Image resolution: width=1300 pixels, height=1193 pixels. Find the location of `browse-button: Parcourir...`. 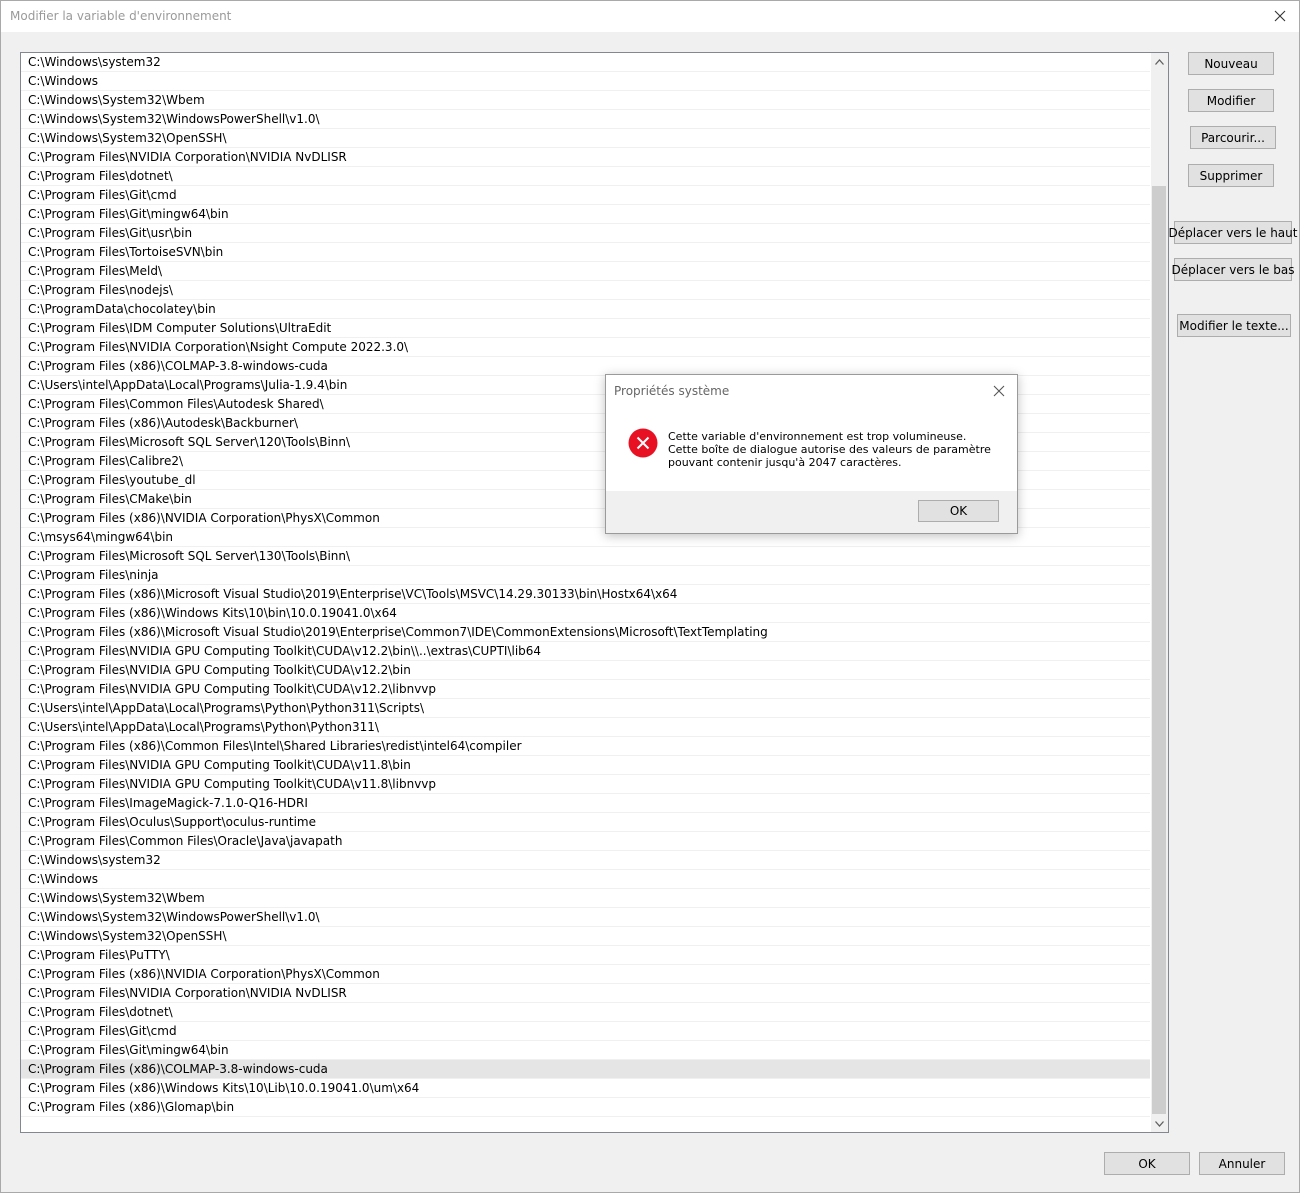

browse-button: Parcourir... is located at coordinates (1233, 137).